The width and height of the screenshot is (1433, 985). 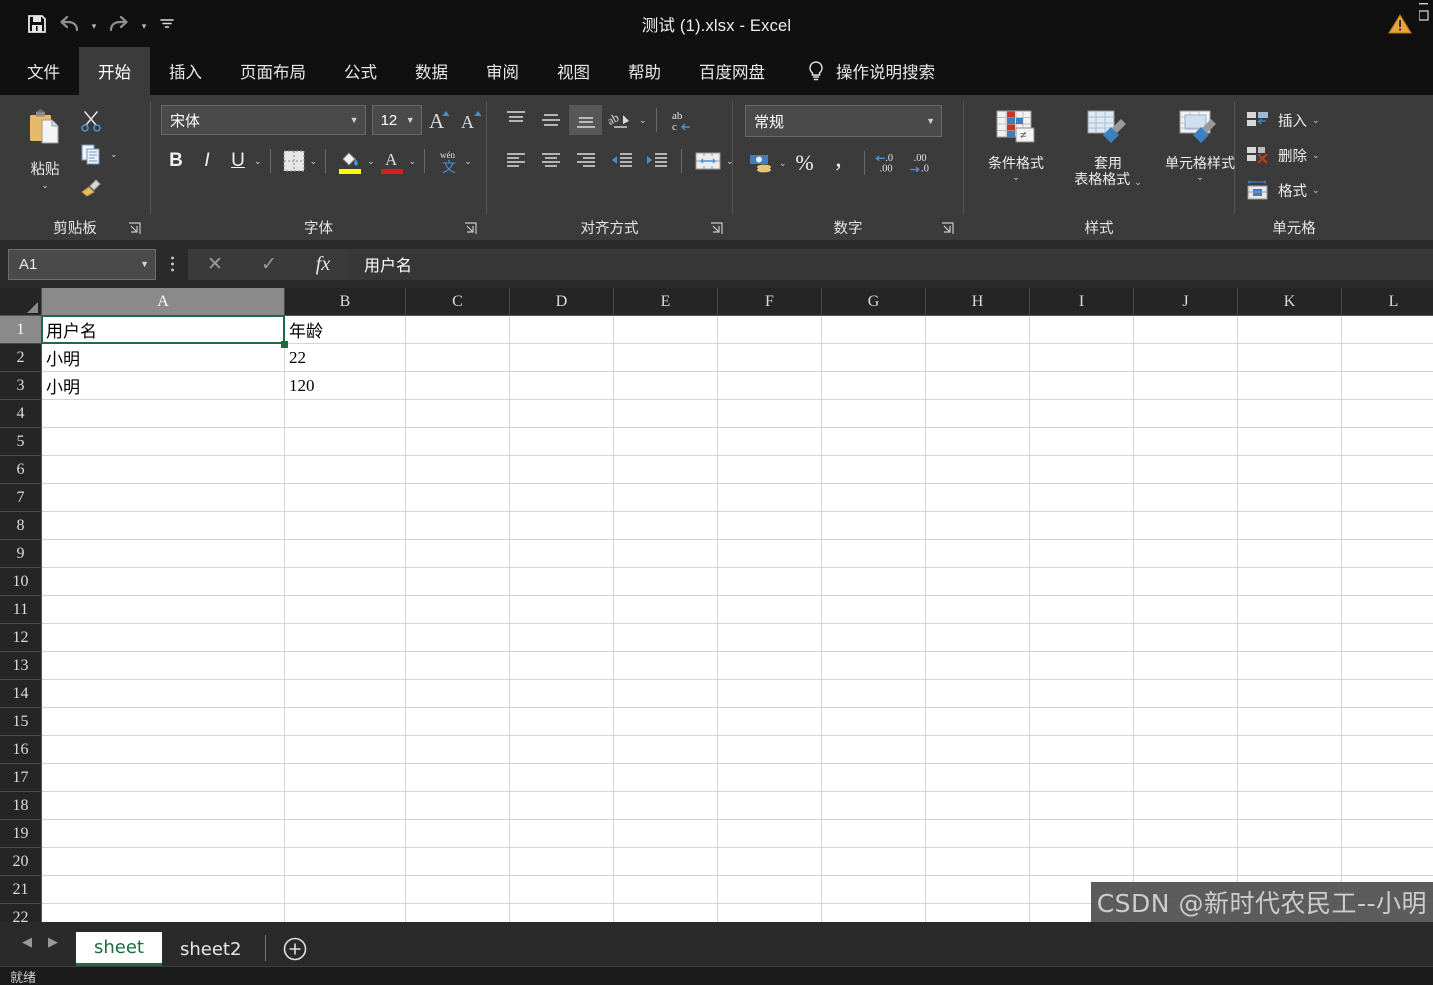 I want to click on cell-F22, so click(x=770, y=913).